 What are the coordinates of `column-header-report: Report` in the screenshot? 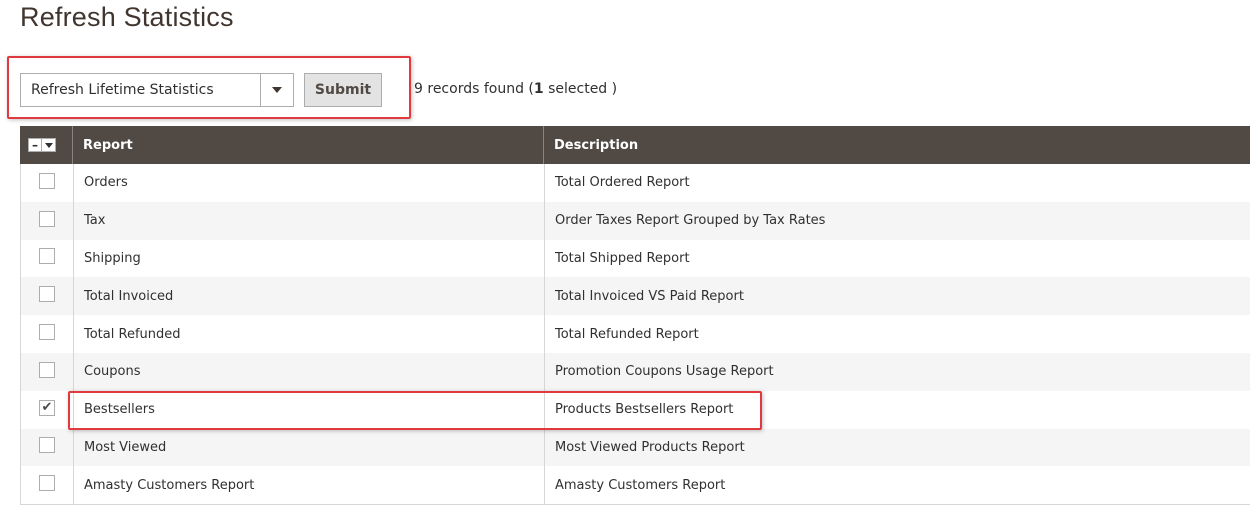 It's located at (308, 145).